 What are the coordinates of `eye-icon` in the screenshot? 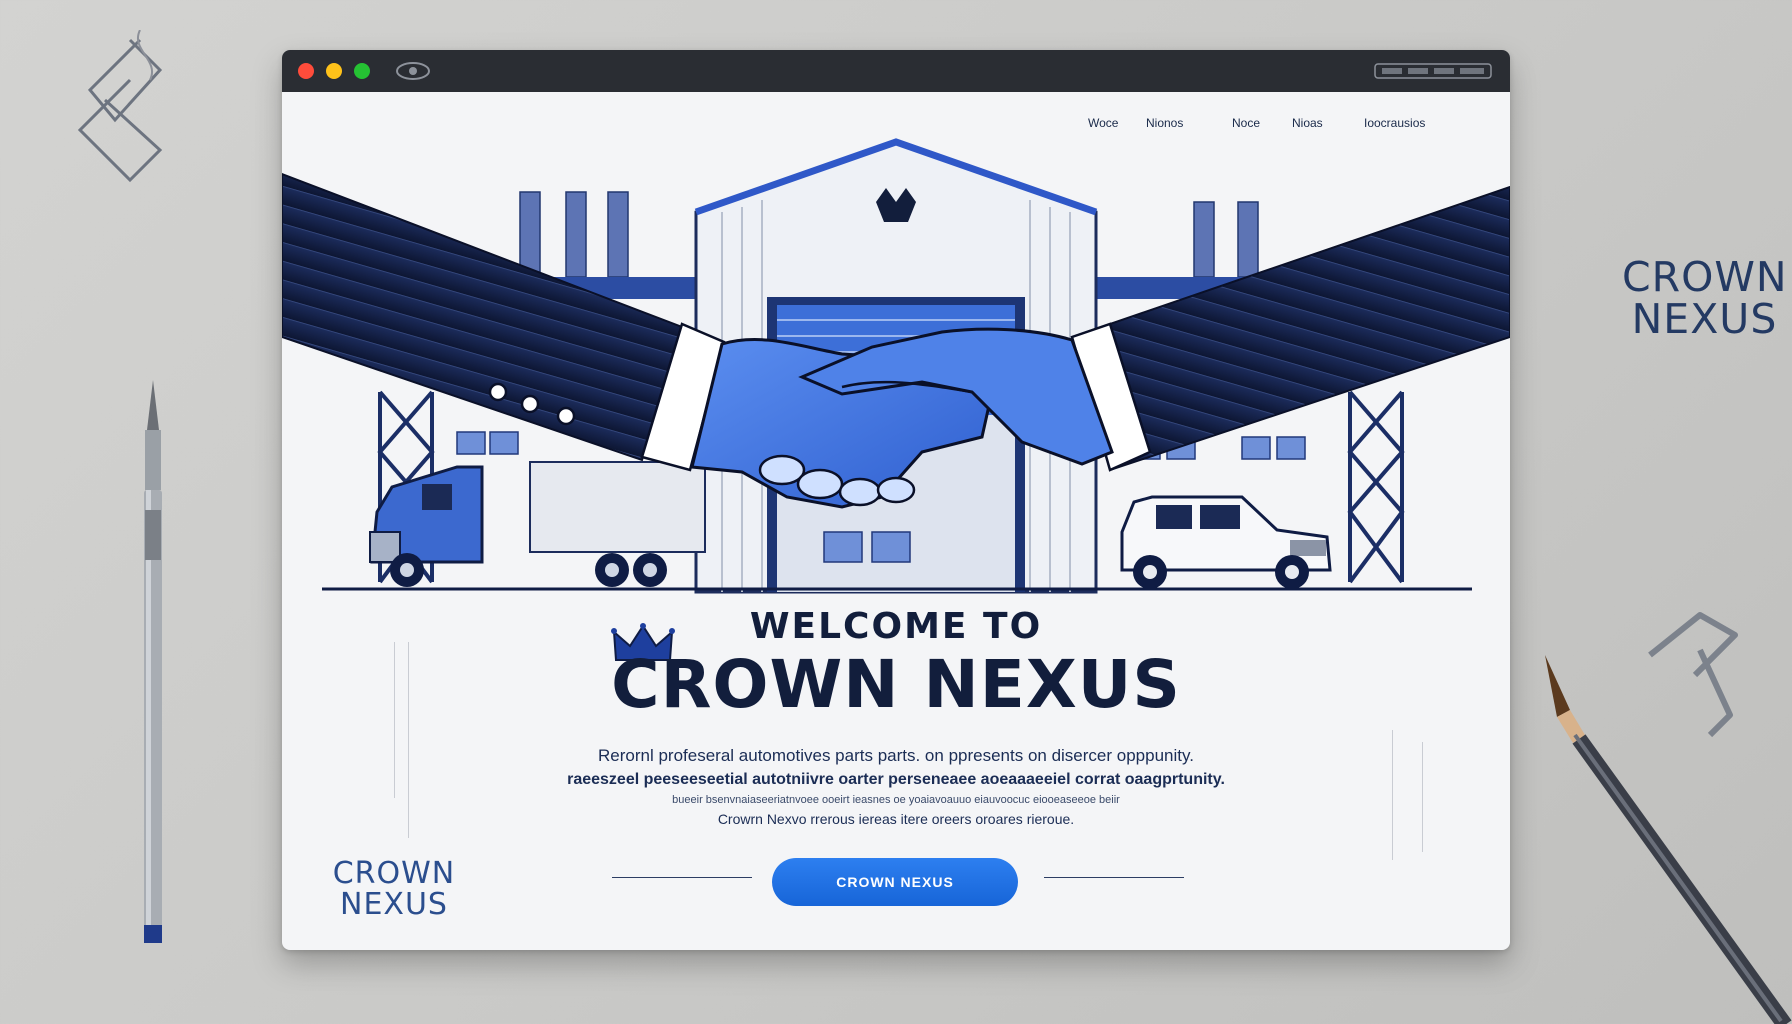 It's located at (413, 71).